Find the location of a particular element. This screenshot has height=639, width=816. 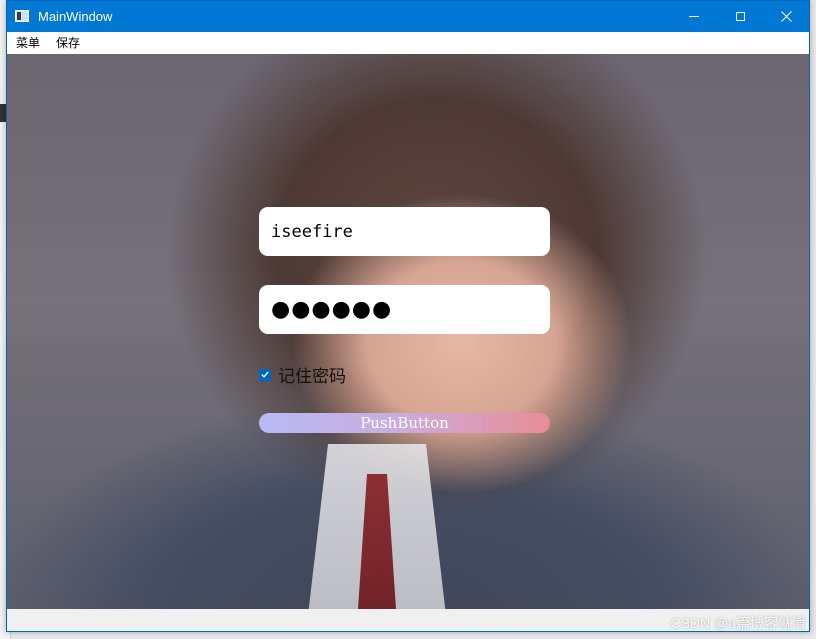

username-value: iseefire is located at coordinates (312, 231).